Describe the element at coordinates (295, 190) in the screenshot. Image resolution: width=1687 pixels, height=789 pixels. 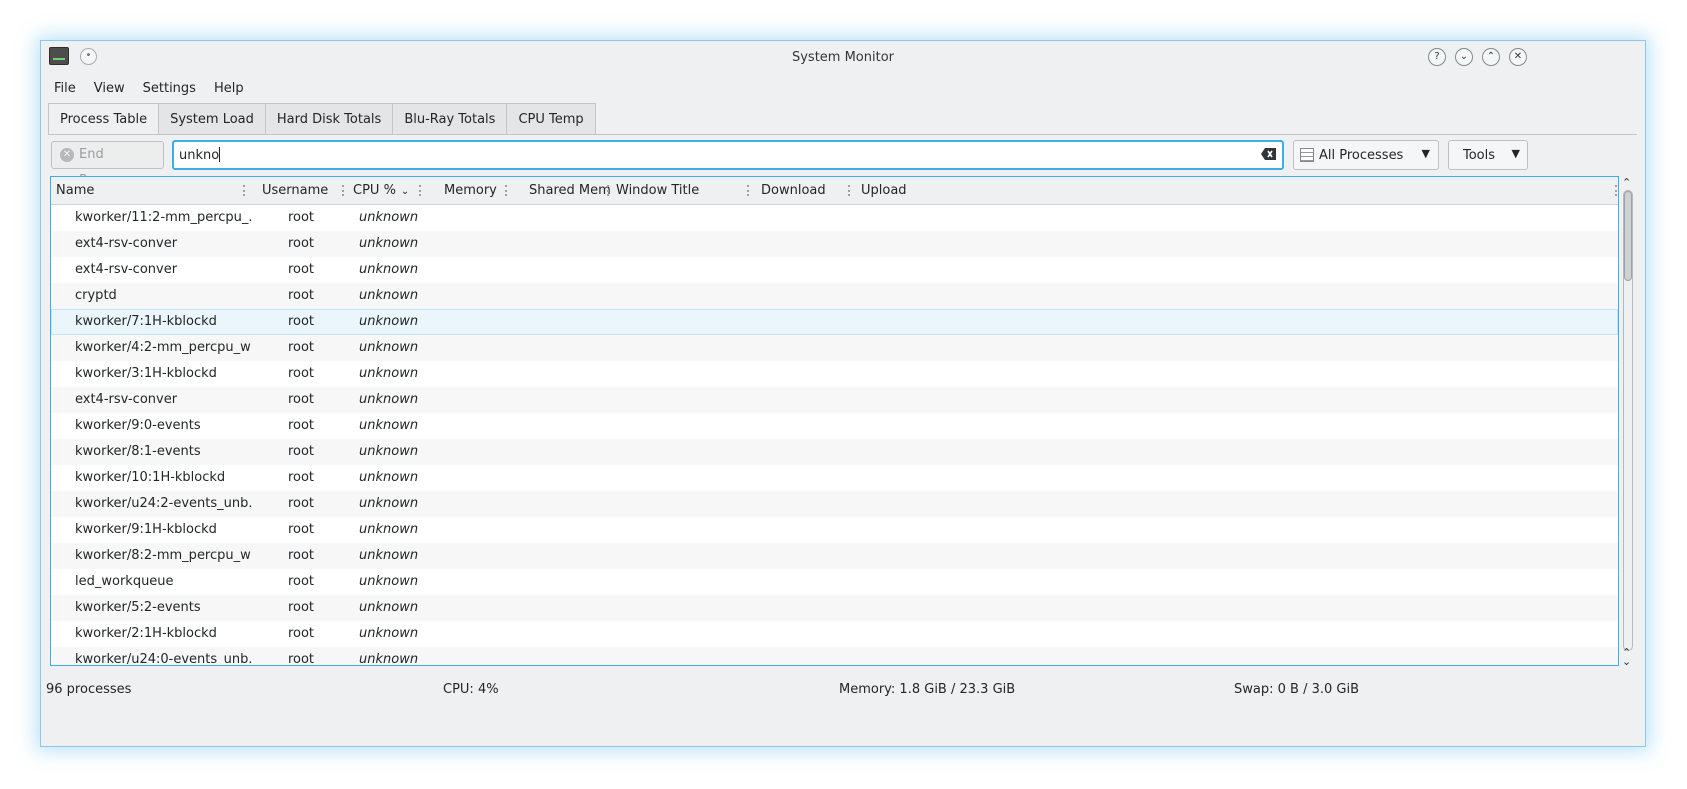
I see `column-header-username: Username` at that location.